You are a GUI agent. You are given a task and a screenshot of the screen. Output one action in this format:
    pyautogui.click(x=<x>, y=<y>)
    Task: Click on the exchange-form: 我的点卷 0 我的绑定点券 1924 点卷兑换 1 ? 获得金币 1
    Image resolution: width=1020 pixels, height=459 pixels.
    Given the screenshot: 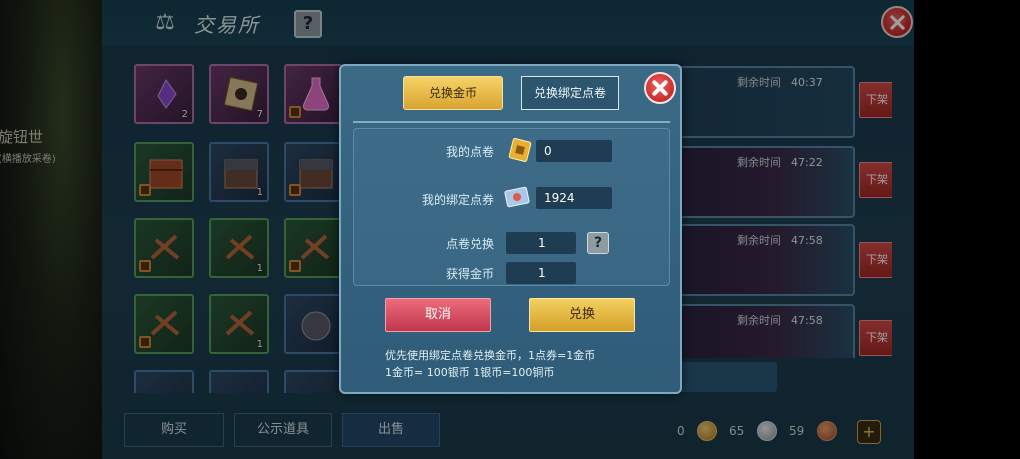 What is the action you would take?
    pyautogui.click(x=511, y=207)
    